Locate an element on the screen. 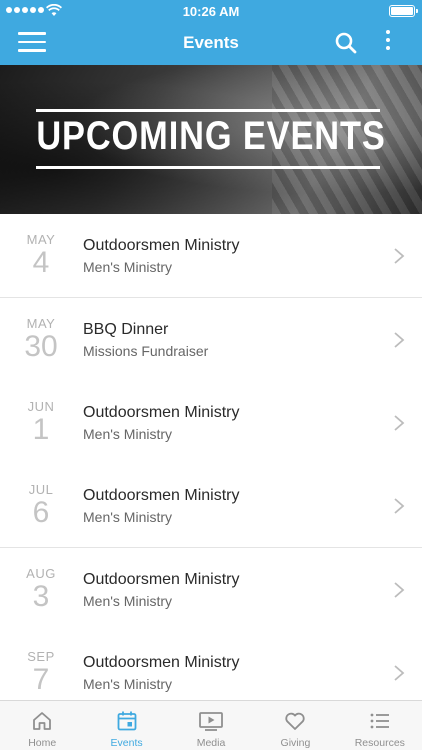  nav-bar: Events is located at coordinates (211, 43).